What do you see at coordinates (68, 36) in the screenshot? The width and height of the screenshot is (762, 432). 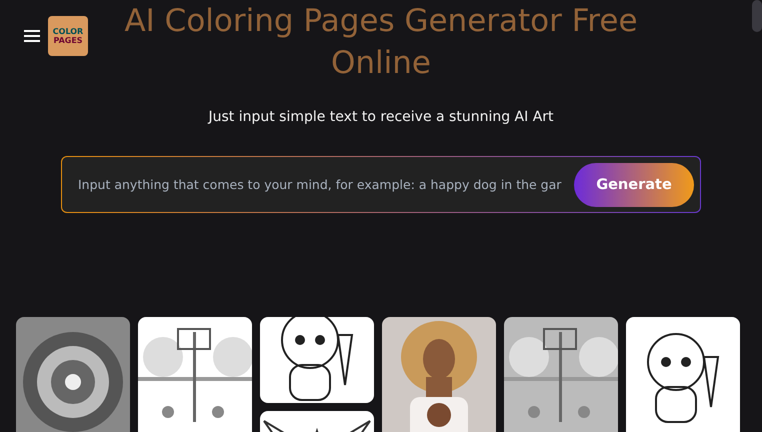 I see `logo: COLOR PAGES` at bounding box center [68, 36].